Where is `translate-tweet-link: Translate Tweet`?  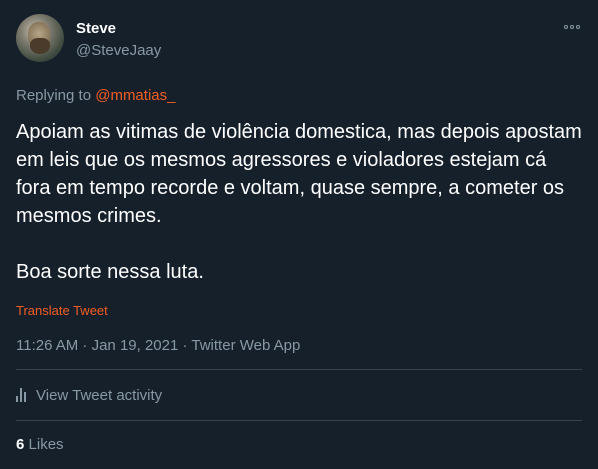 translate-tweet-link: Translate Tweet is located at coordinates (62, 310).